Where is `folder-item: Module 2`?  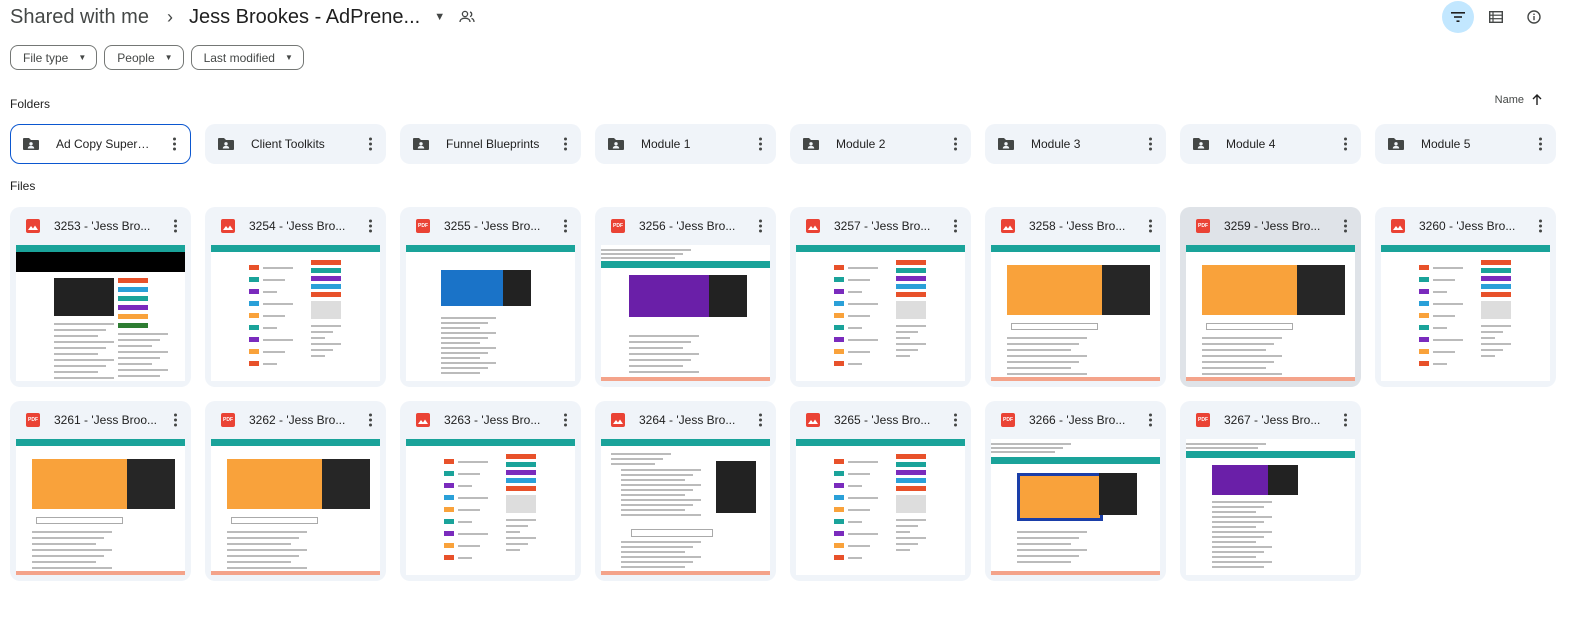
folder-item: Module 2 is located at coordinates (880, 144).